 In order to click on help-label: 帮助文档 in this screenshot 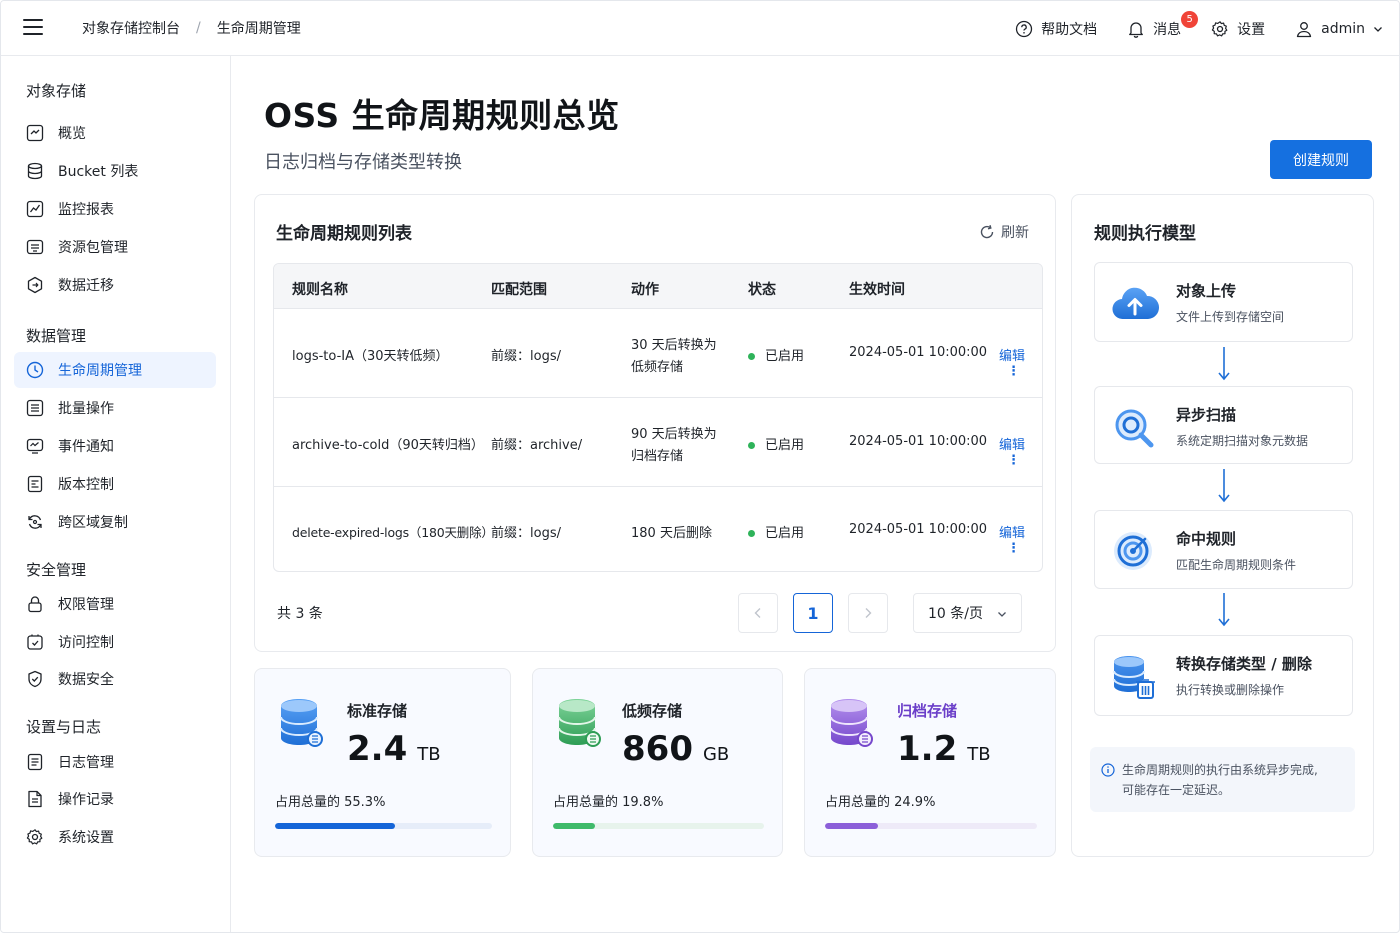, I will do `click(1069, 29)`.